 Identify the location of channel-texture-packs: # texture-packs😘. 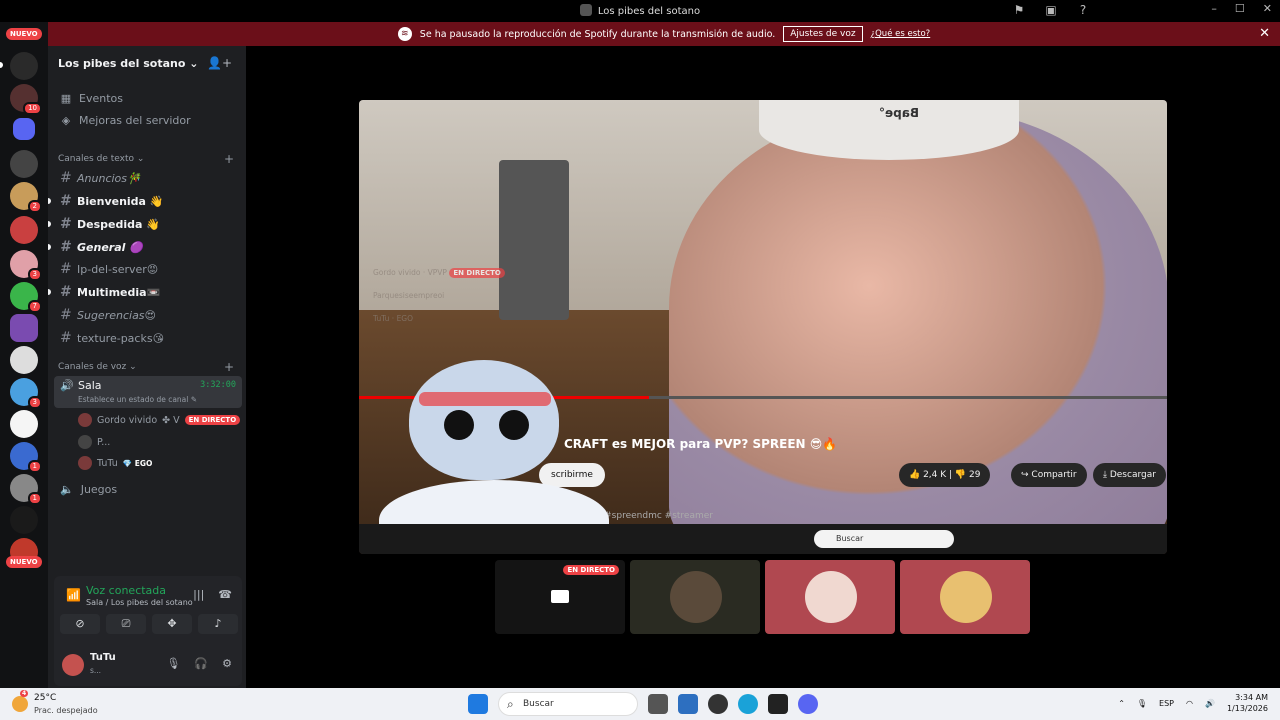
(112, 338).